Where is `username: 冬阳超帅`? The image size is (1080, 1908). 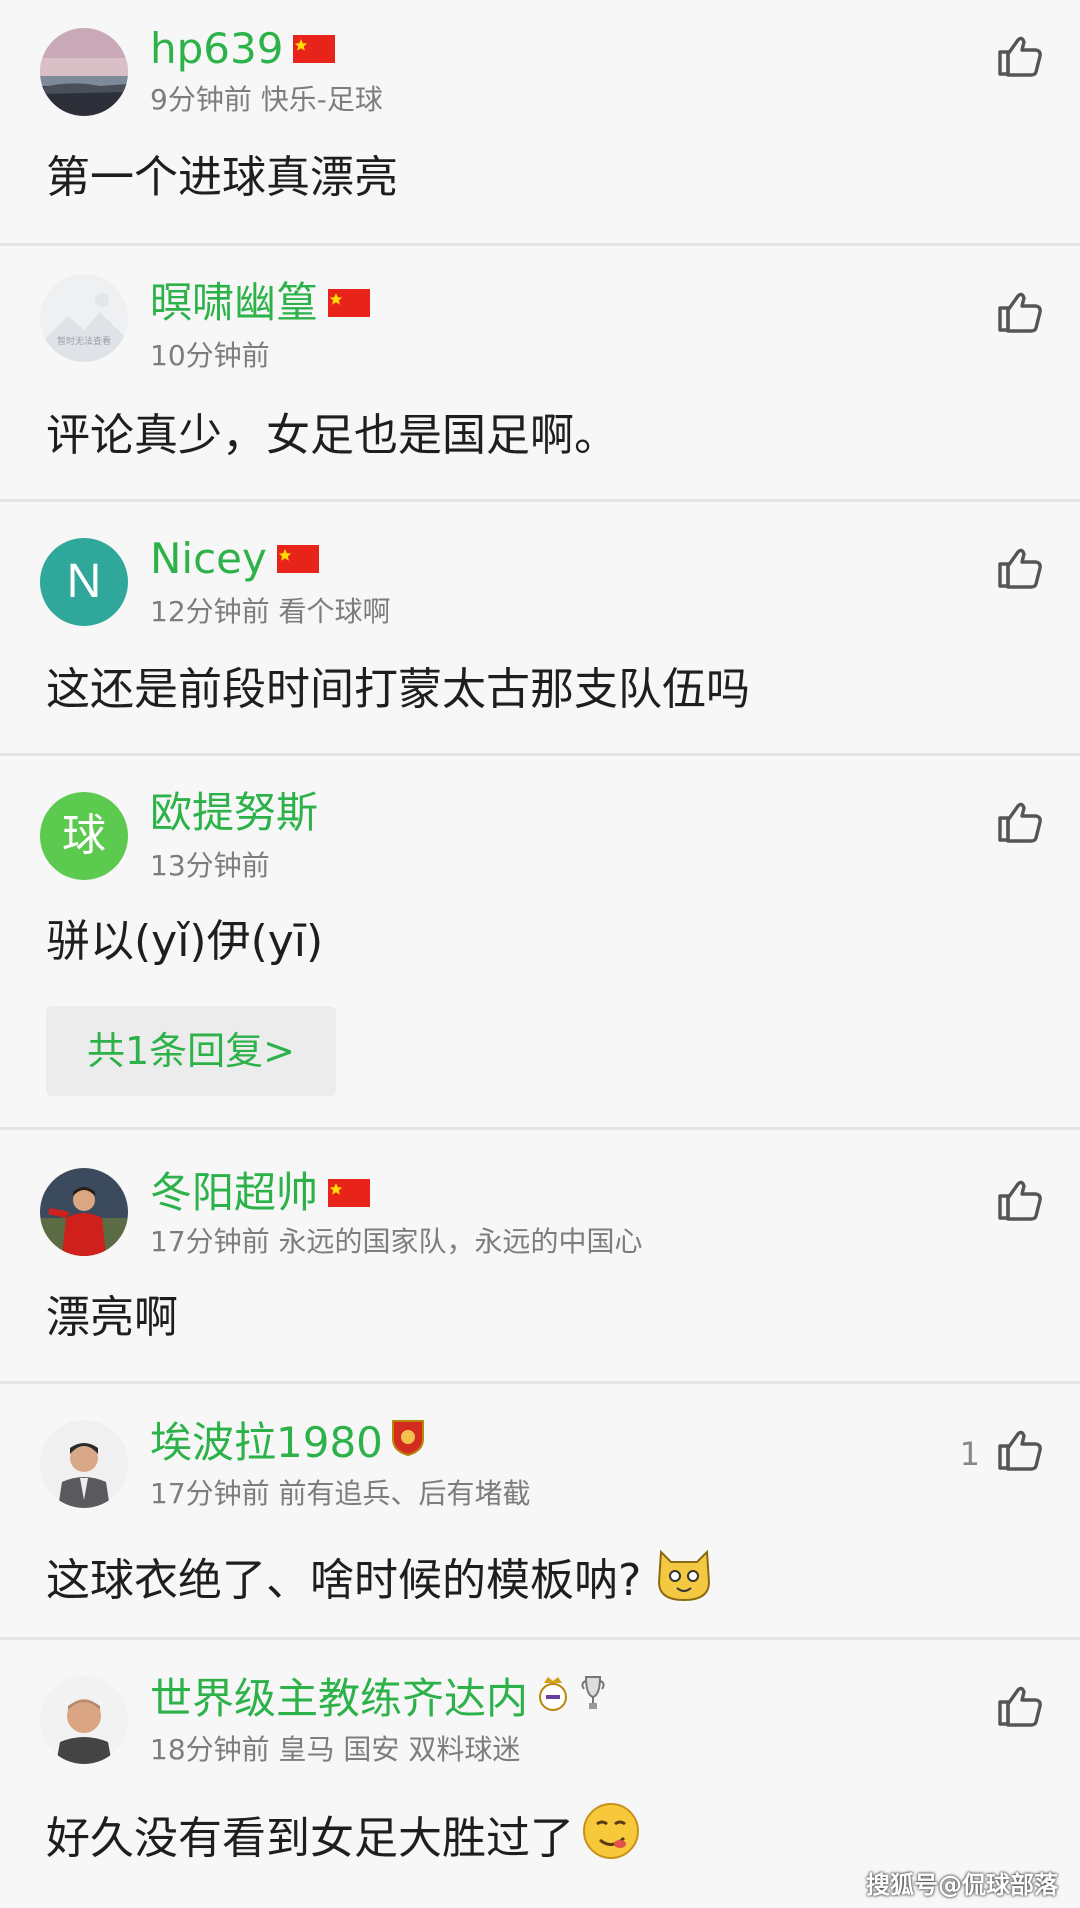 username: 冬阳超帅 is located at coordinates (260, 1193).